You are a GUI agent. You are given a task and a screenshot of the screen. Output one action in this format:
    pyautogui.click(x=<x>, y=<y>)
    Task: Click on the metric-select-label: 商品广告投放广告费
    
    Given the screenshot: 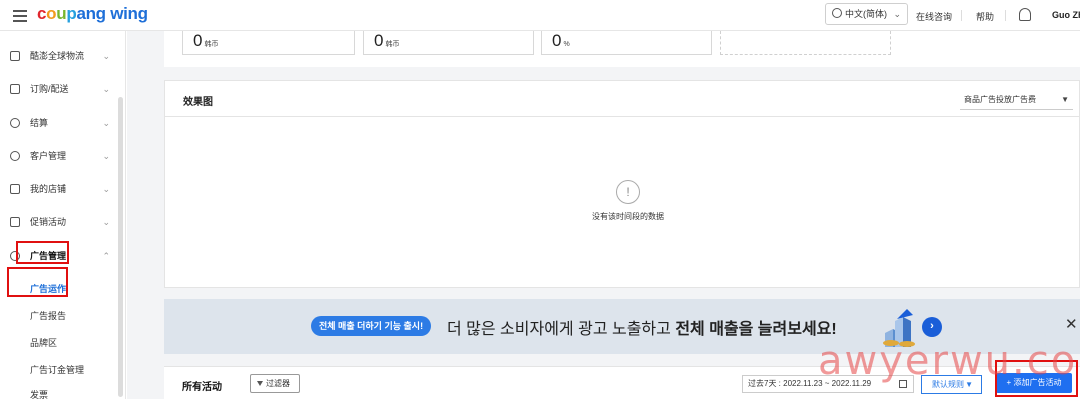 What is the action you would take?
    pyautogui.click(x=1000, y=99)
    